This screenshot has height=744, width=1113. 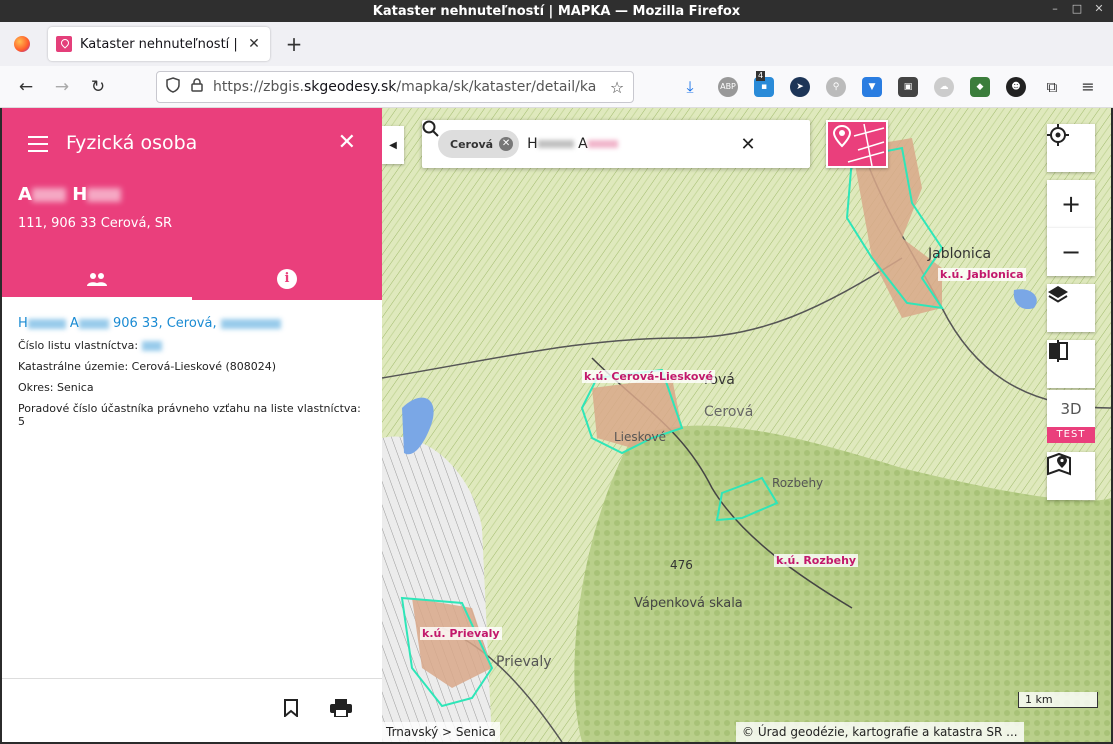 What do you see at coordinates (1071, 148) in the screenshot?
I see `my-location-button` at bounding box center [1071, 148].